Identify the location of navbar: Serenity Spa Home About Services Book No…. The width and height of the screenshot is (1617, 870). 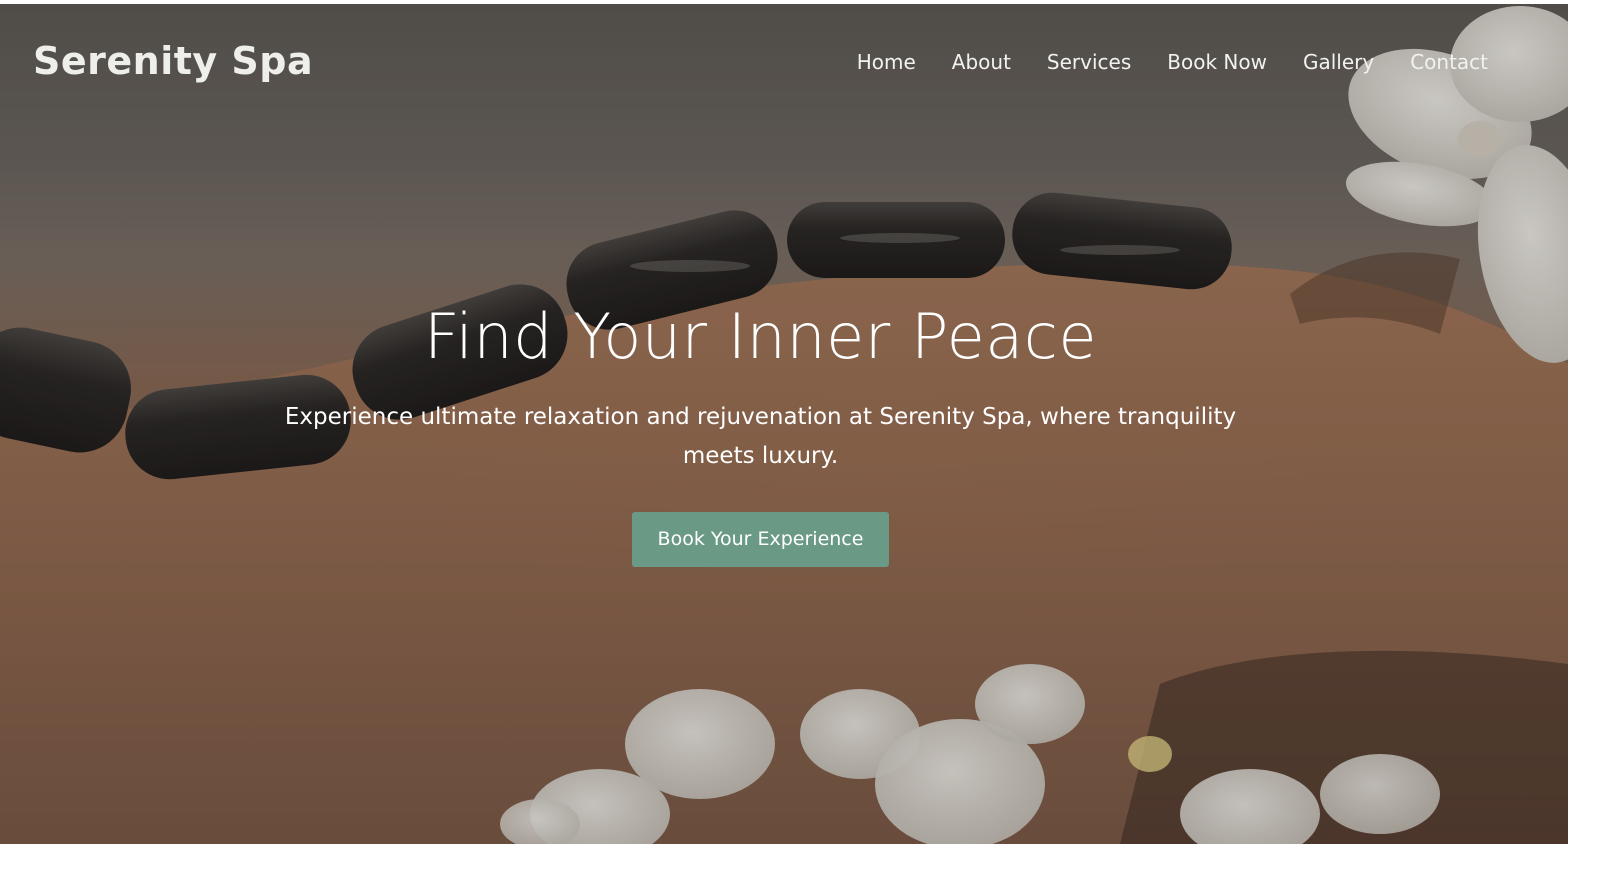
(784, 62).